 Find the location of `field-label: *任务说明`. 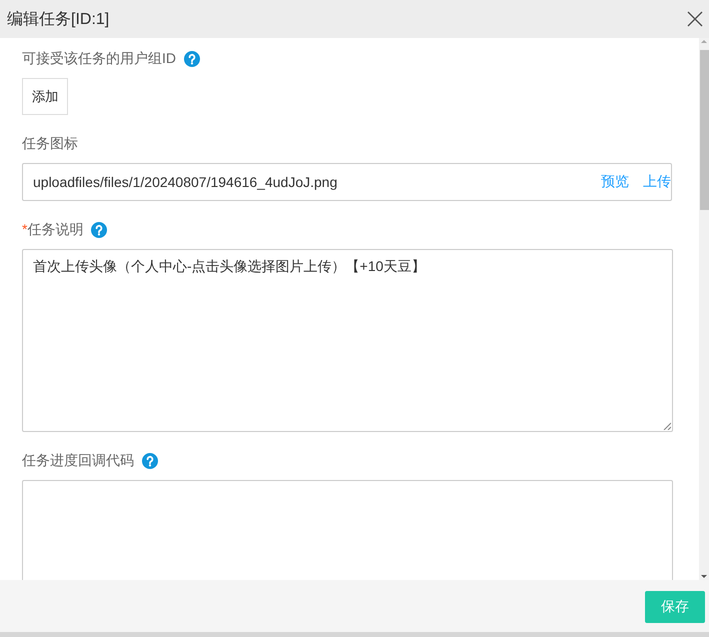

field-label: *任务说明 is located at coordinates (53, 230).